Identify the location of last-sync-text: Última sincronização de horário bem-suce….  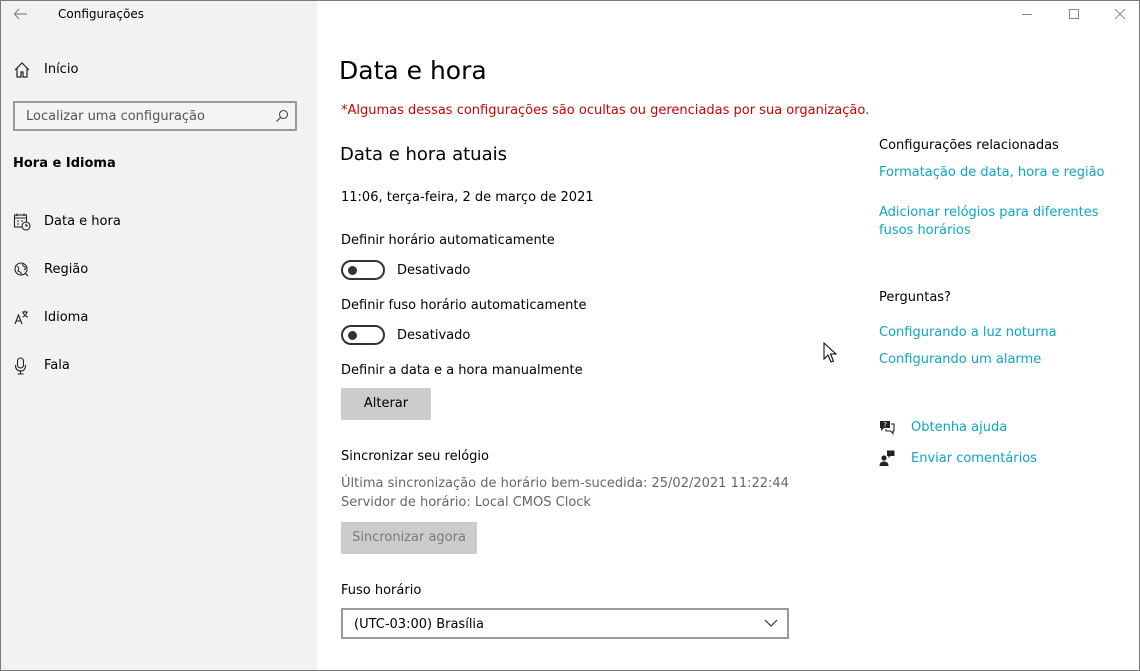
(565, 483).